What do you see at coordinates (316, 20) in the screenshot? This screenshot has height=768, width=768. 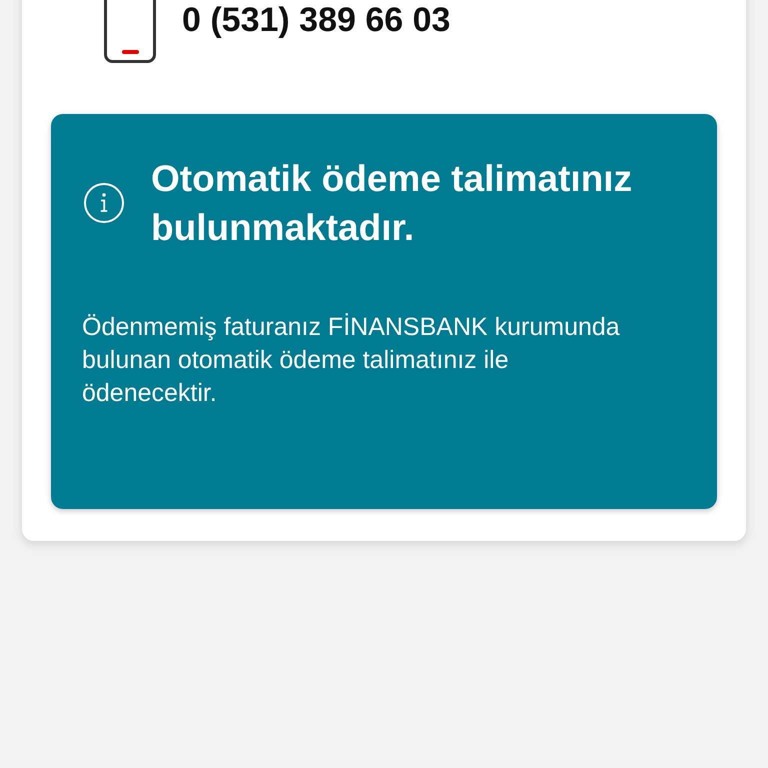 I see `phone-number: 0 (531) 389 66 03` at bounding box center [316, 20].